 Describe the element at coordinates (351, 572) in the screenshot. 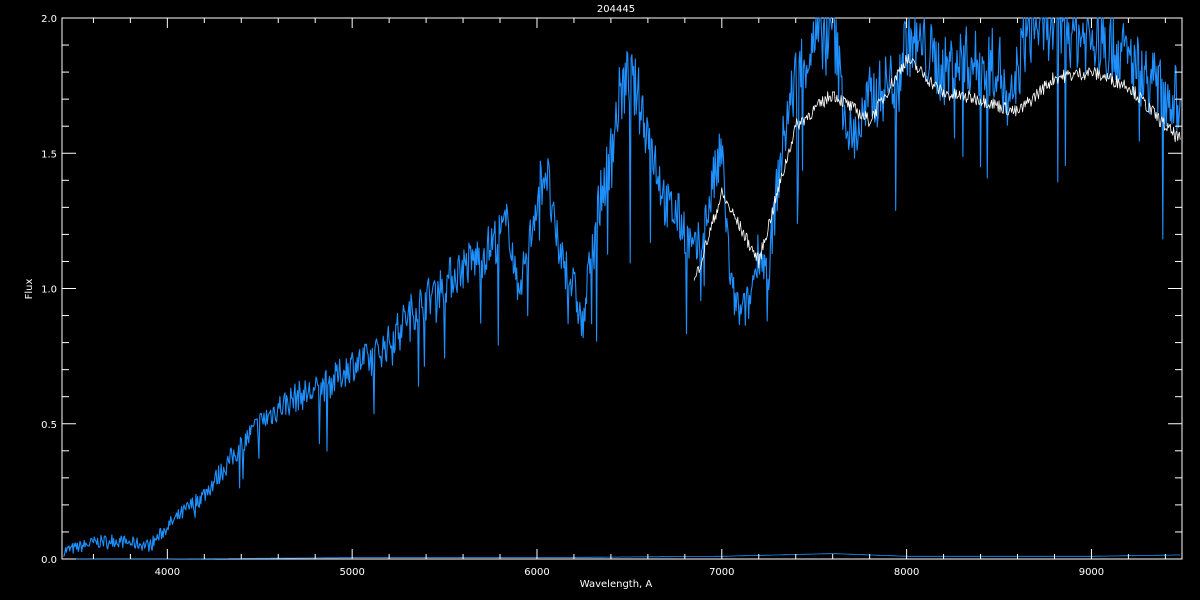

I see `x-tick-label: 5000` at that location.